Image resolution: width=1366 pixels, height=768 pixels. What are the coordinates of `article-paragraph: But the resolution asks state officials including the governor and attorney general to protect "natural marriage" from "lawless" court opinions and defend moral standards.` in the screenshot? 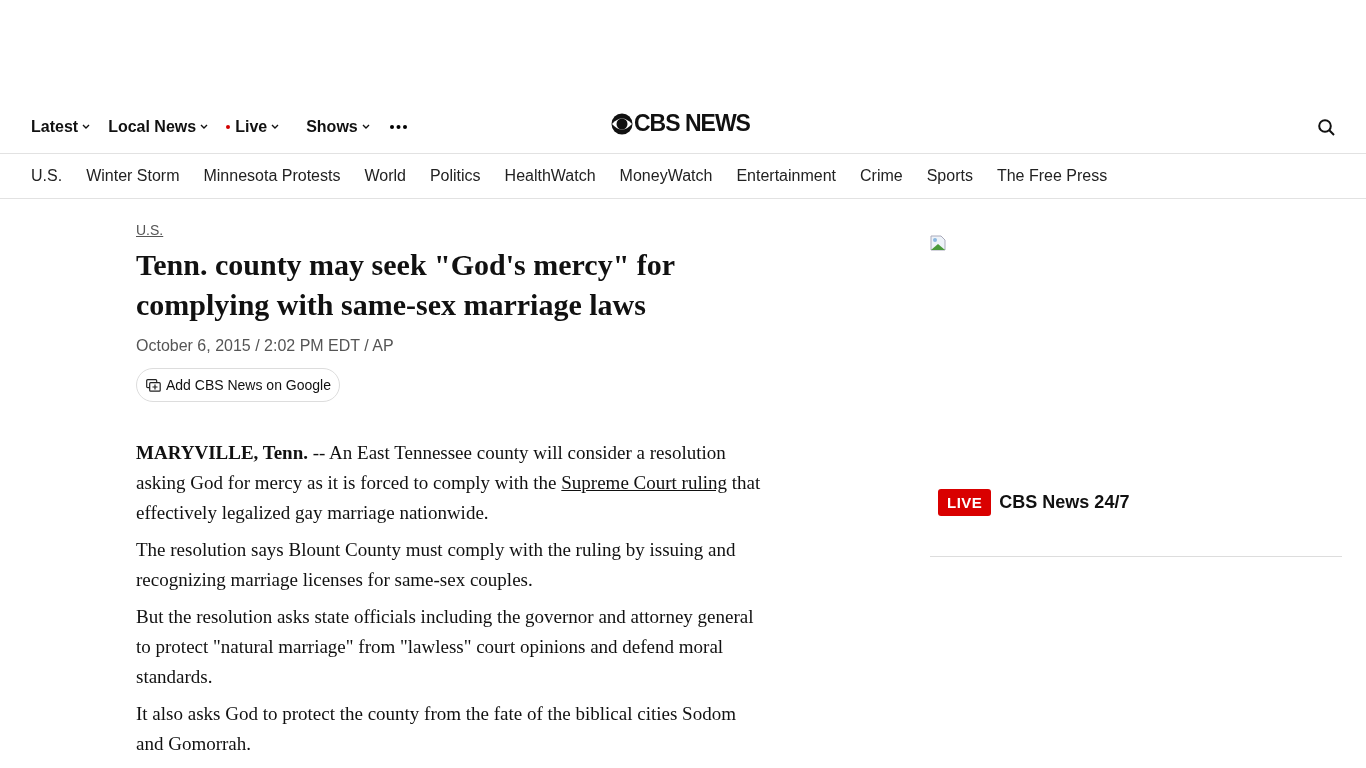 It's located at (445, 647).